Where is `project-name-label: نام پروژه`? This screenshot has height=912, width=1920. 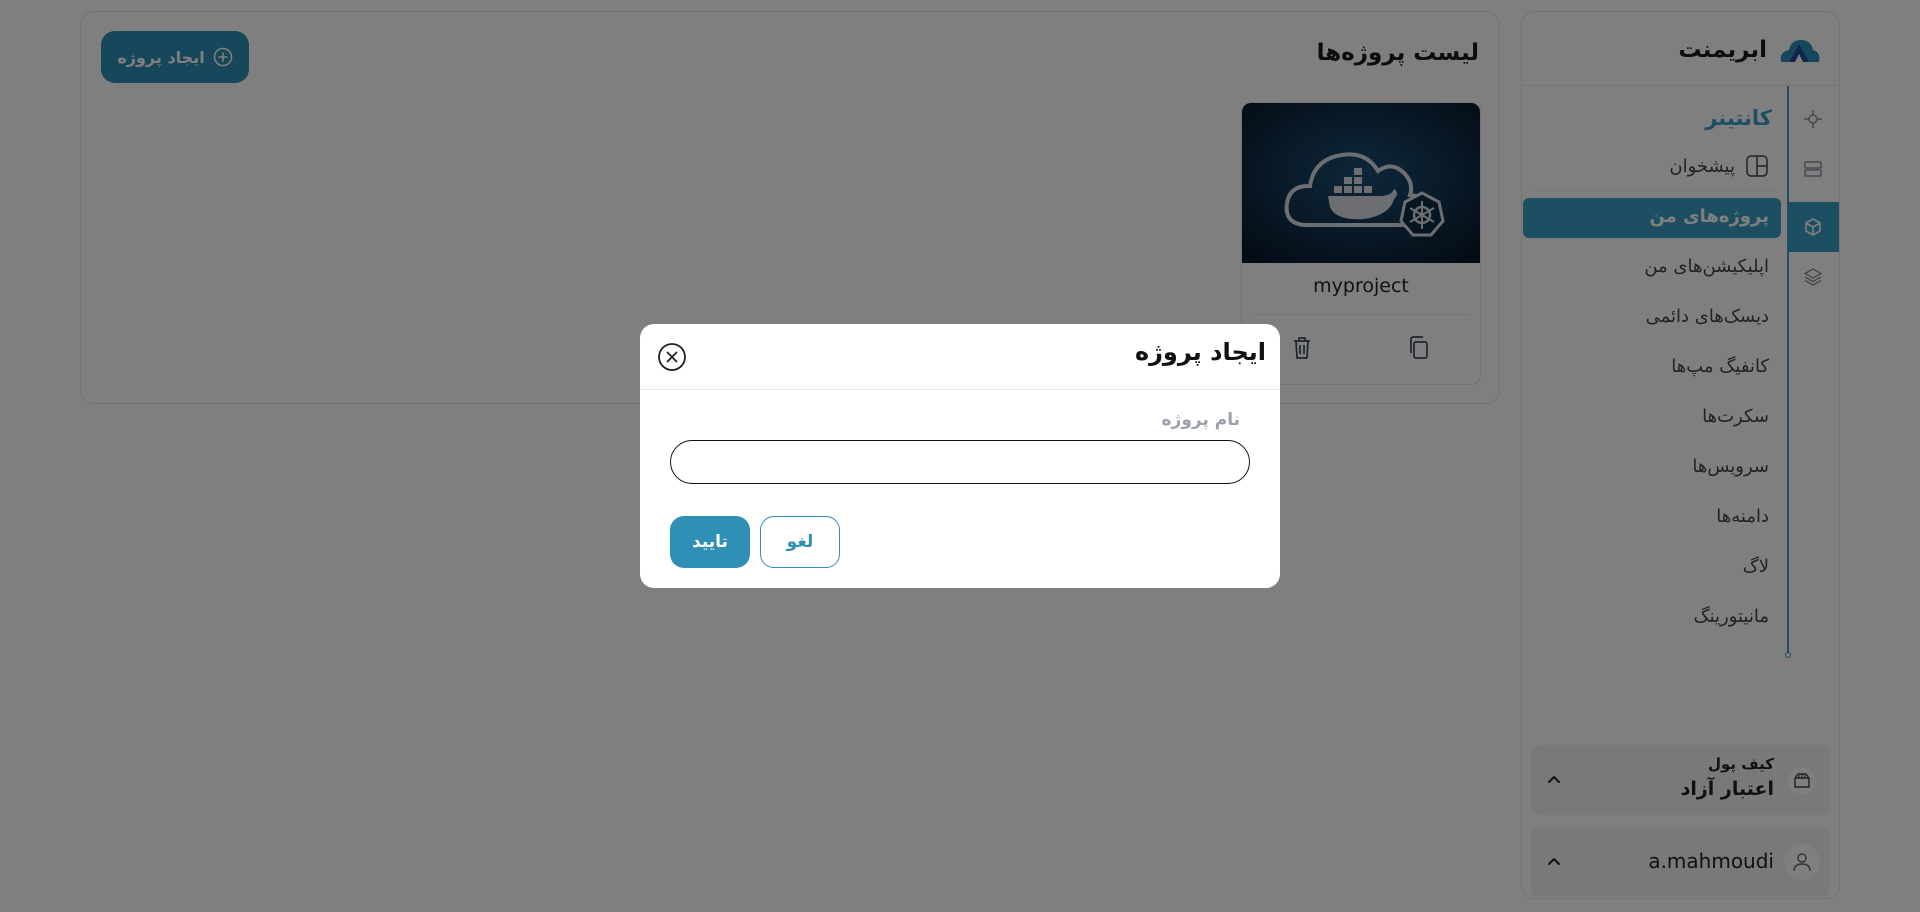
project-name-label: نام پروژه is located at coordinates (1201, 420).